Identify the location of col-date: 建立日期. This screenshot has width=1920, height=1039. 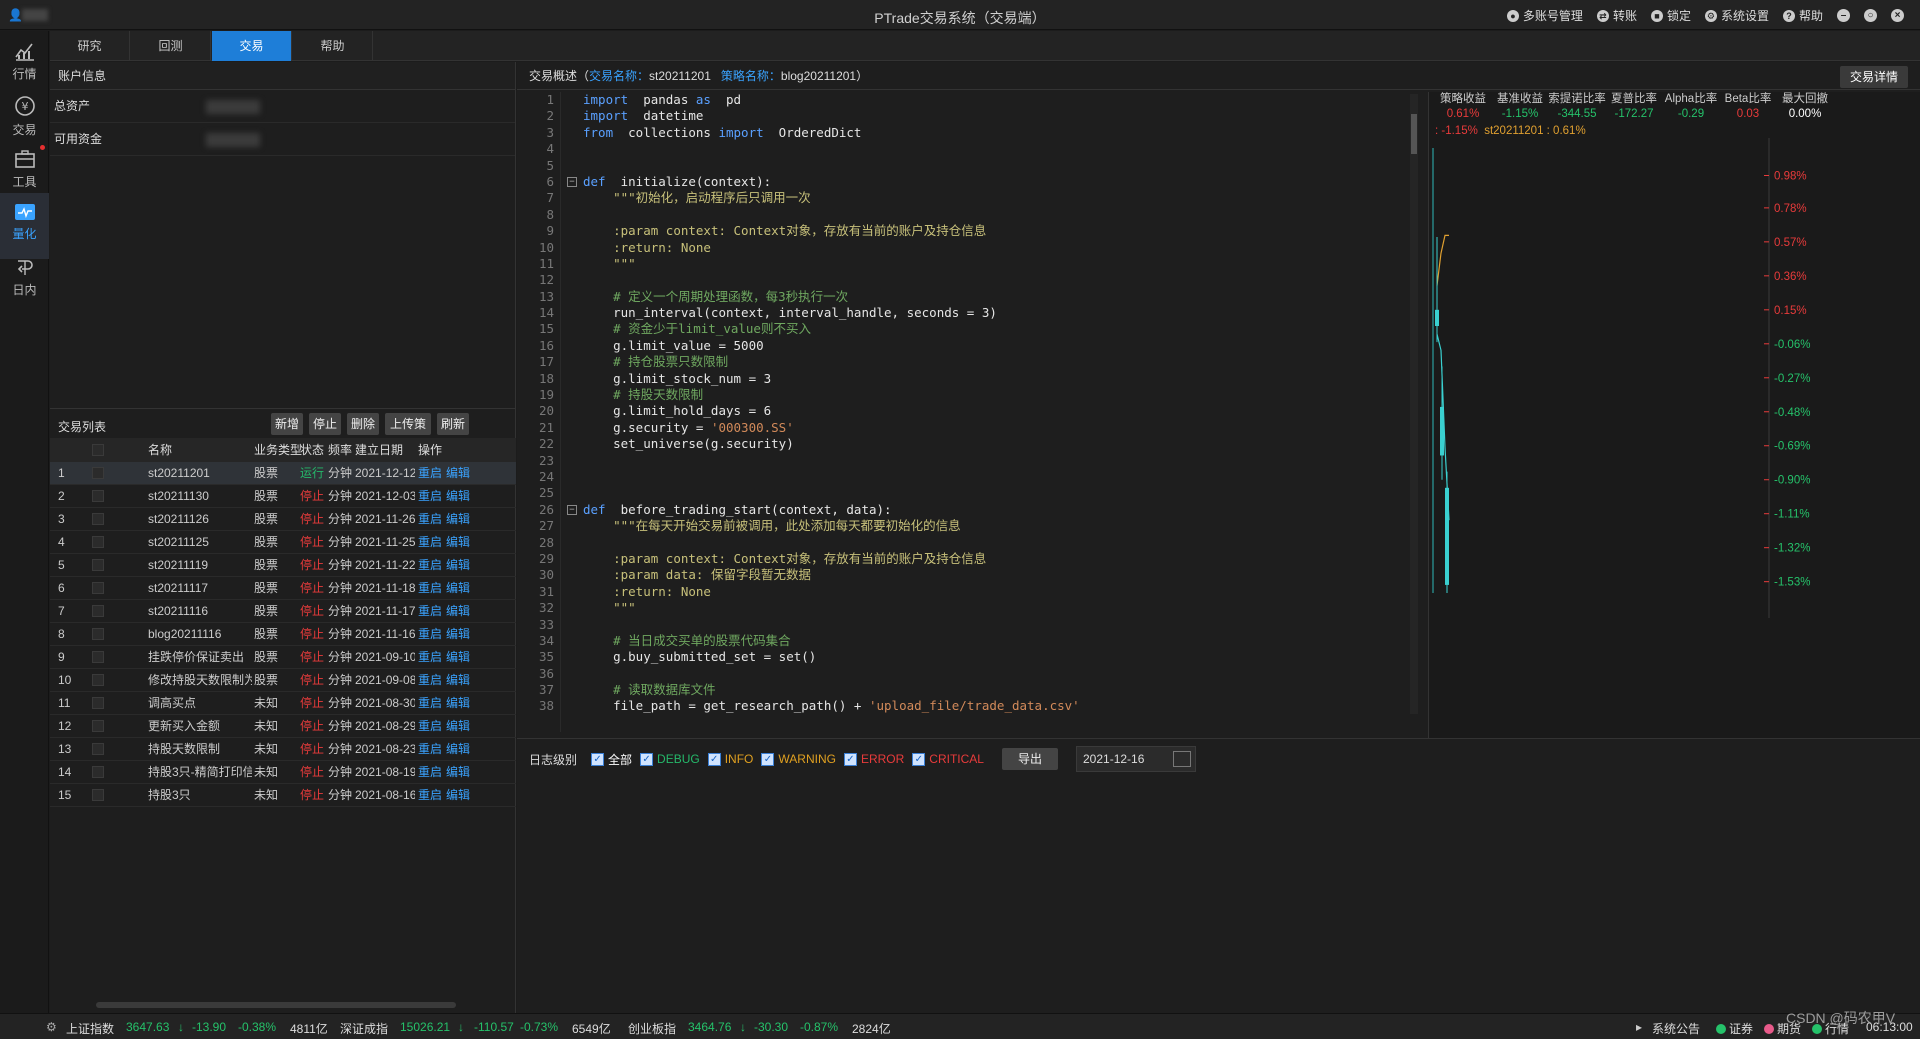
(379, 450).